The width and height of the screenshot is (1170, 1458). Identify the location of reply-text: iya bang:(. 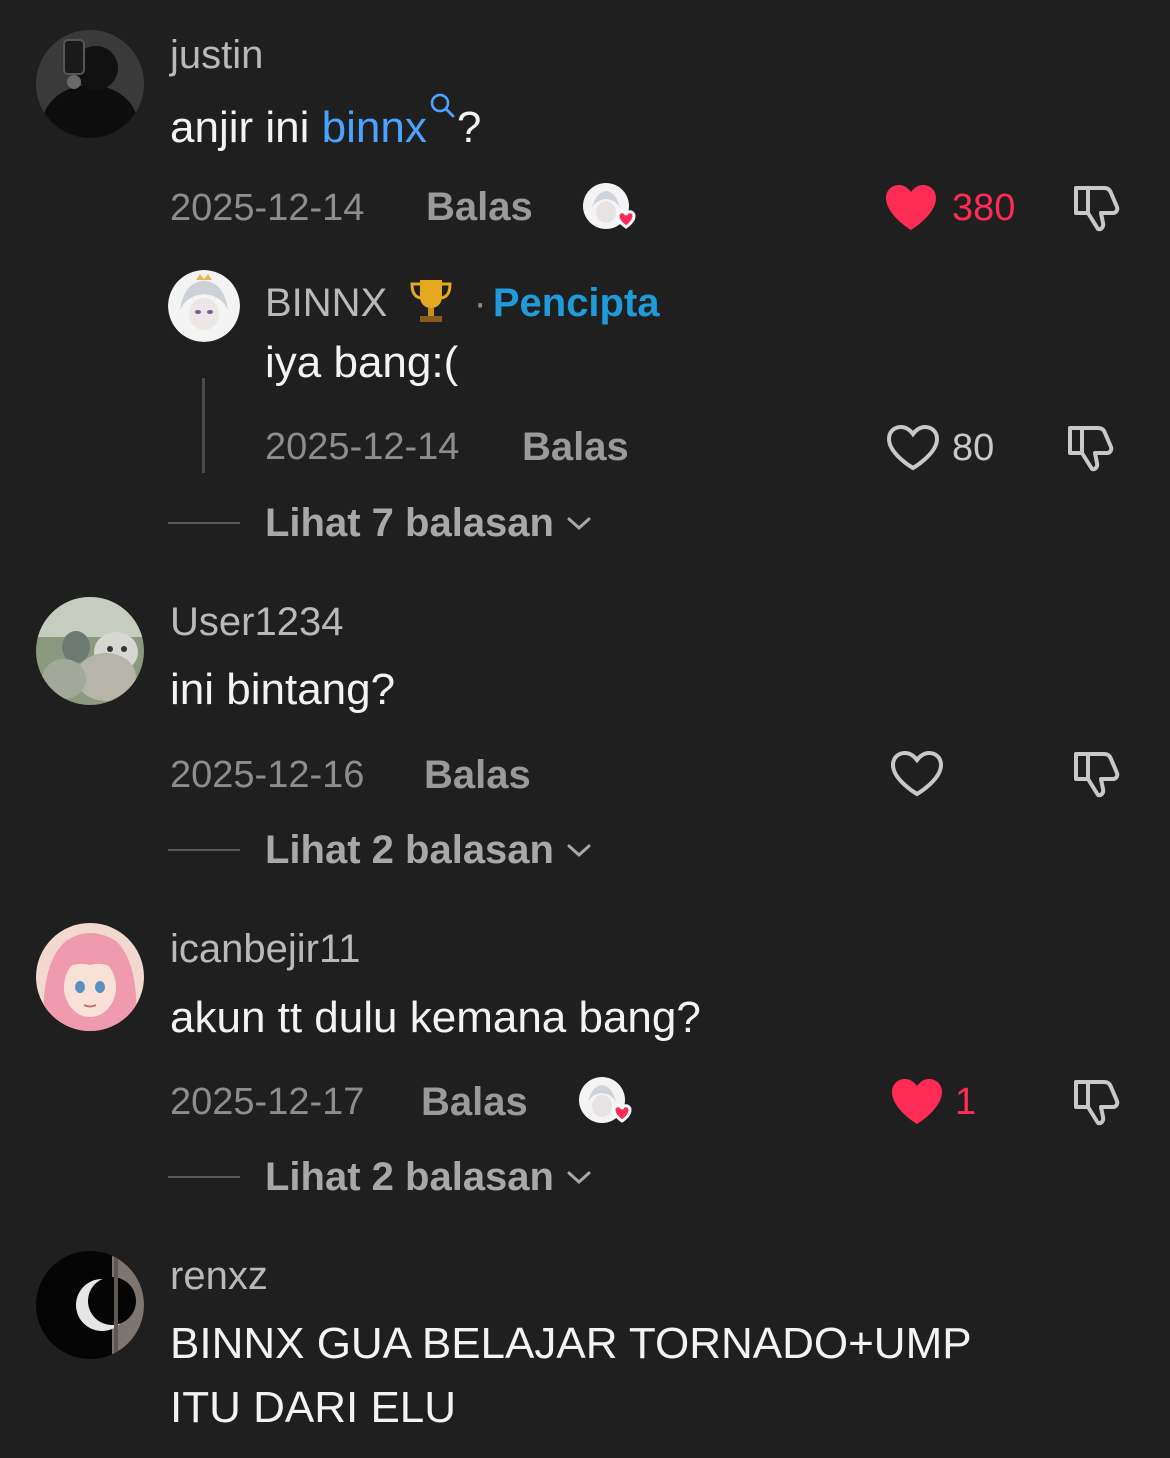
(362, 362).